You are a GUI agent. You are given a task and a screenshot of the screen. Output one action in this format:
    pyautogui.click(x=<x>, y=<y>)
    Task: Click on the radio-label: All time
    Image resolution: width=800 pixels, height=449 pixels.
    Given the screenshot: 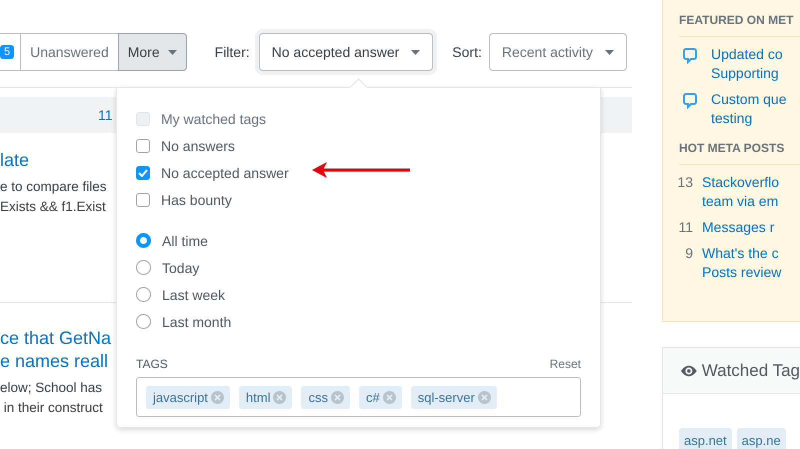 What is the action you would take?
    pyautogui.click(x=185, y=240)
    